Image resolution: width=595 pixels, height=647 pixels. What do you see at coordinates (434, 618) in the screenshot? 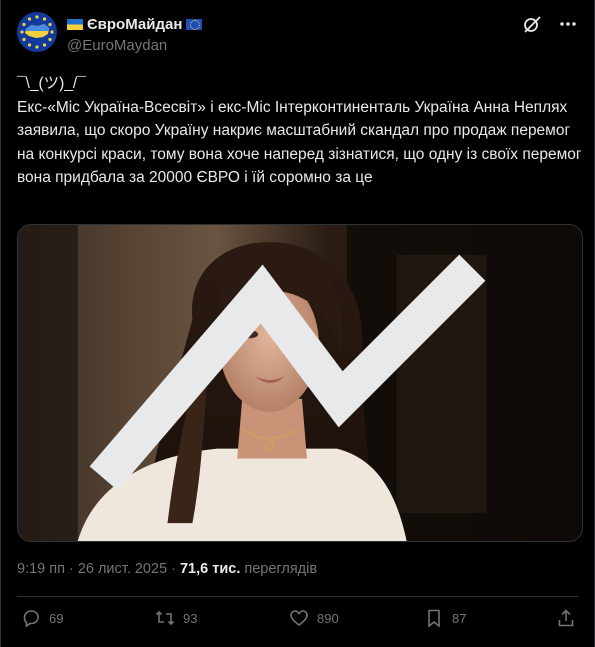
I see `bookmark-icon` at bounding box center [434, 618].